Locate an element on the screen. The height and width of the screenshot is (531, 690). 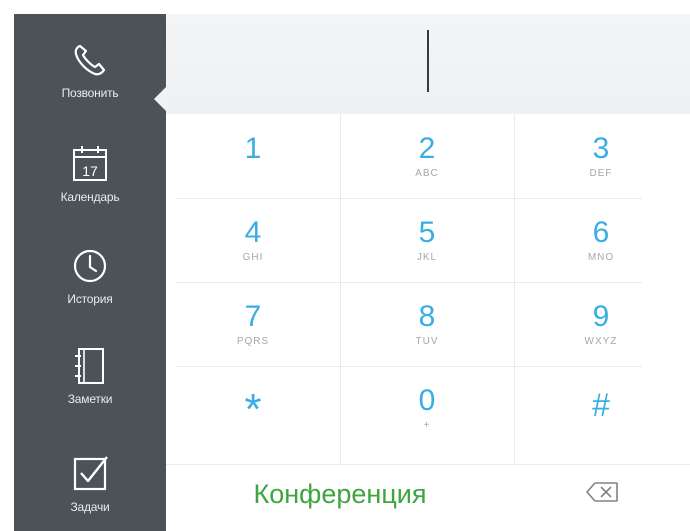
backspace-icon is located at coordinates (602, 494).